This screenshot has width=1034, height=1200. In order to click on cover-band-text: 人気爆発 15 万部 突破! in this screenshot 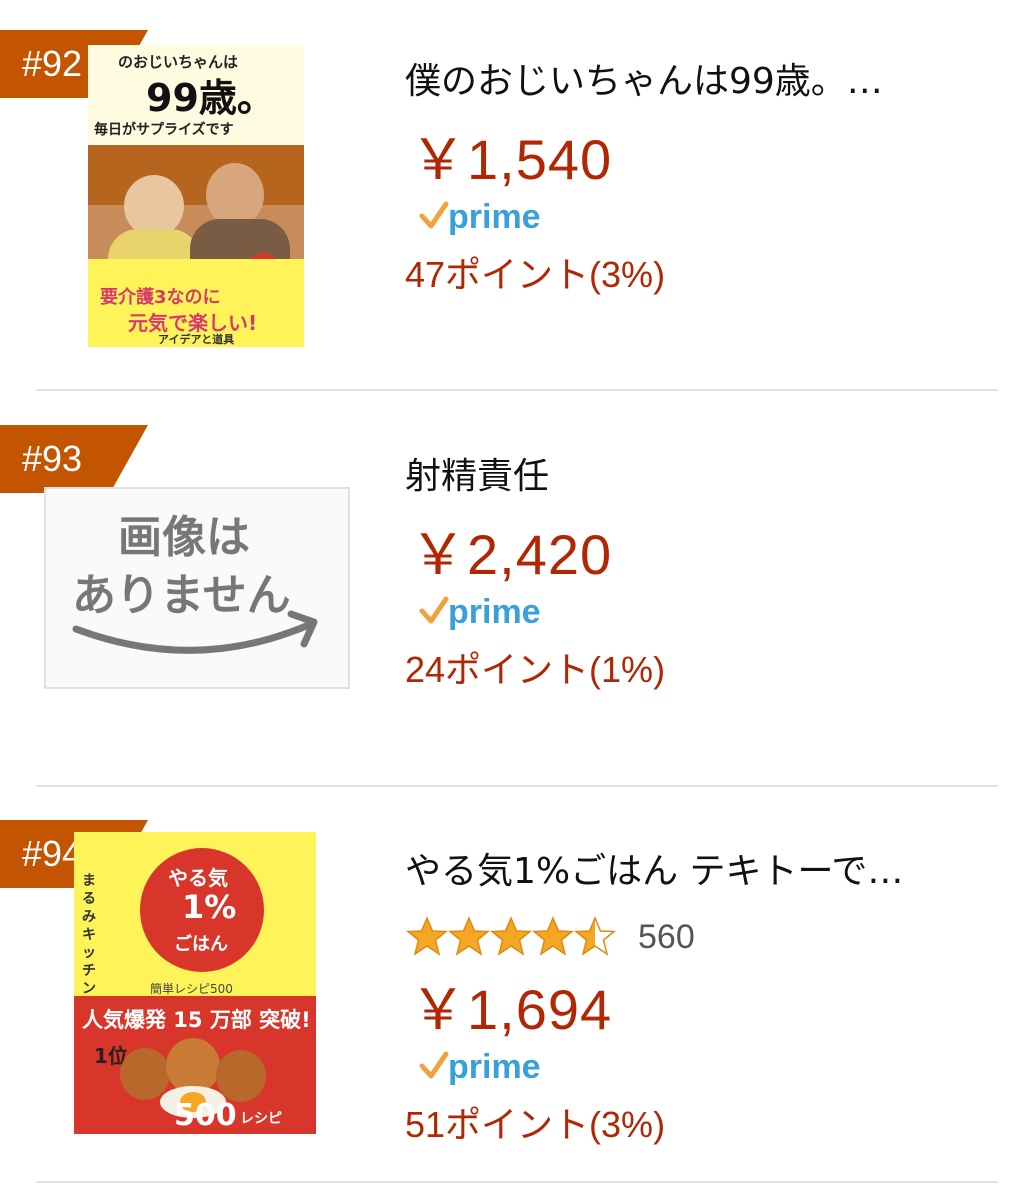, I will do `click(196, 1020)`.